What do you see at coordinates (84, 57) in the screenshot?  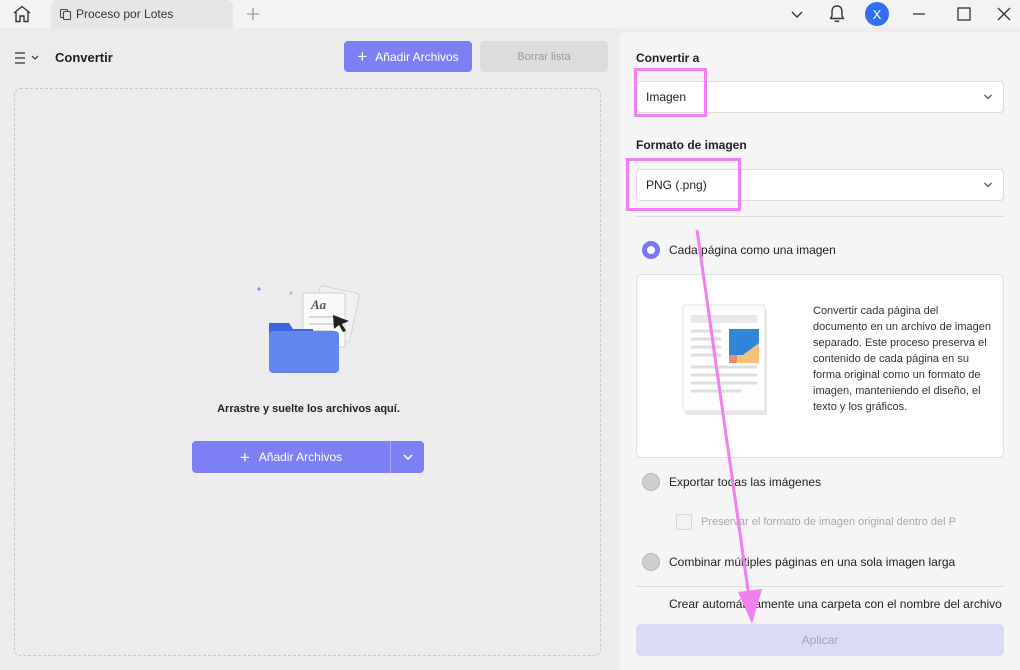 I see `page-title: Convertir` at bounding box center [84, 57].